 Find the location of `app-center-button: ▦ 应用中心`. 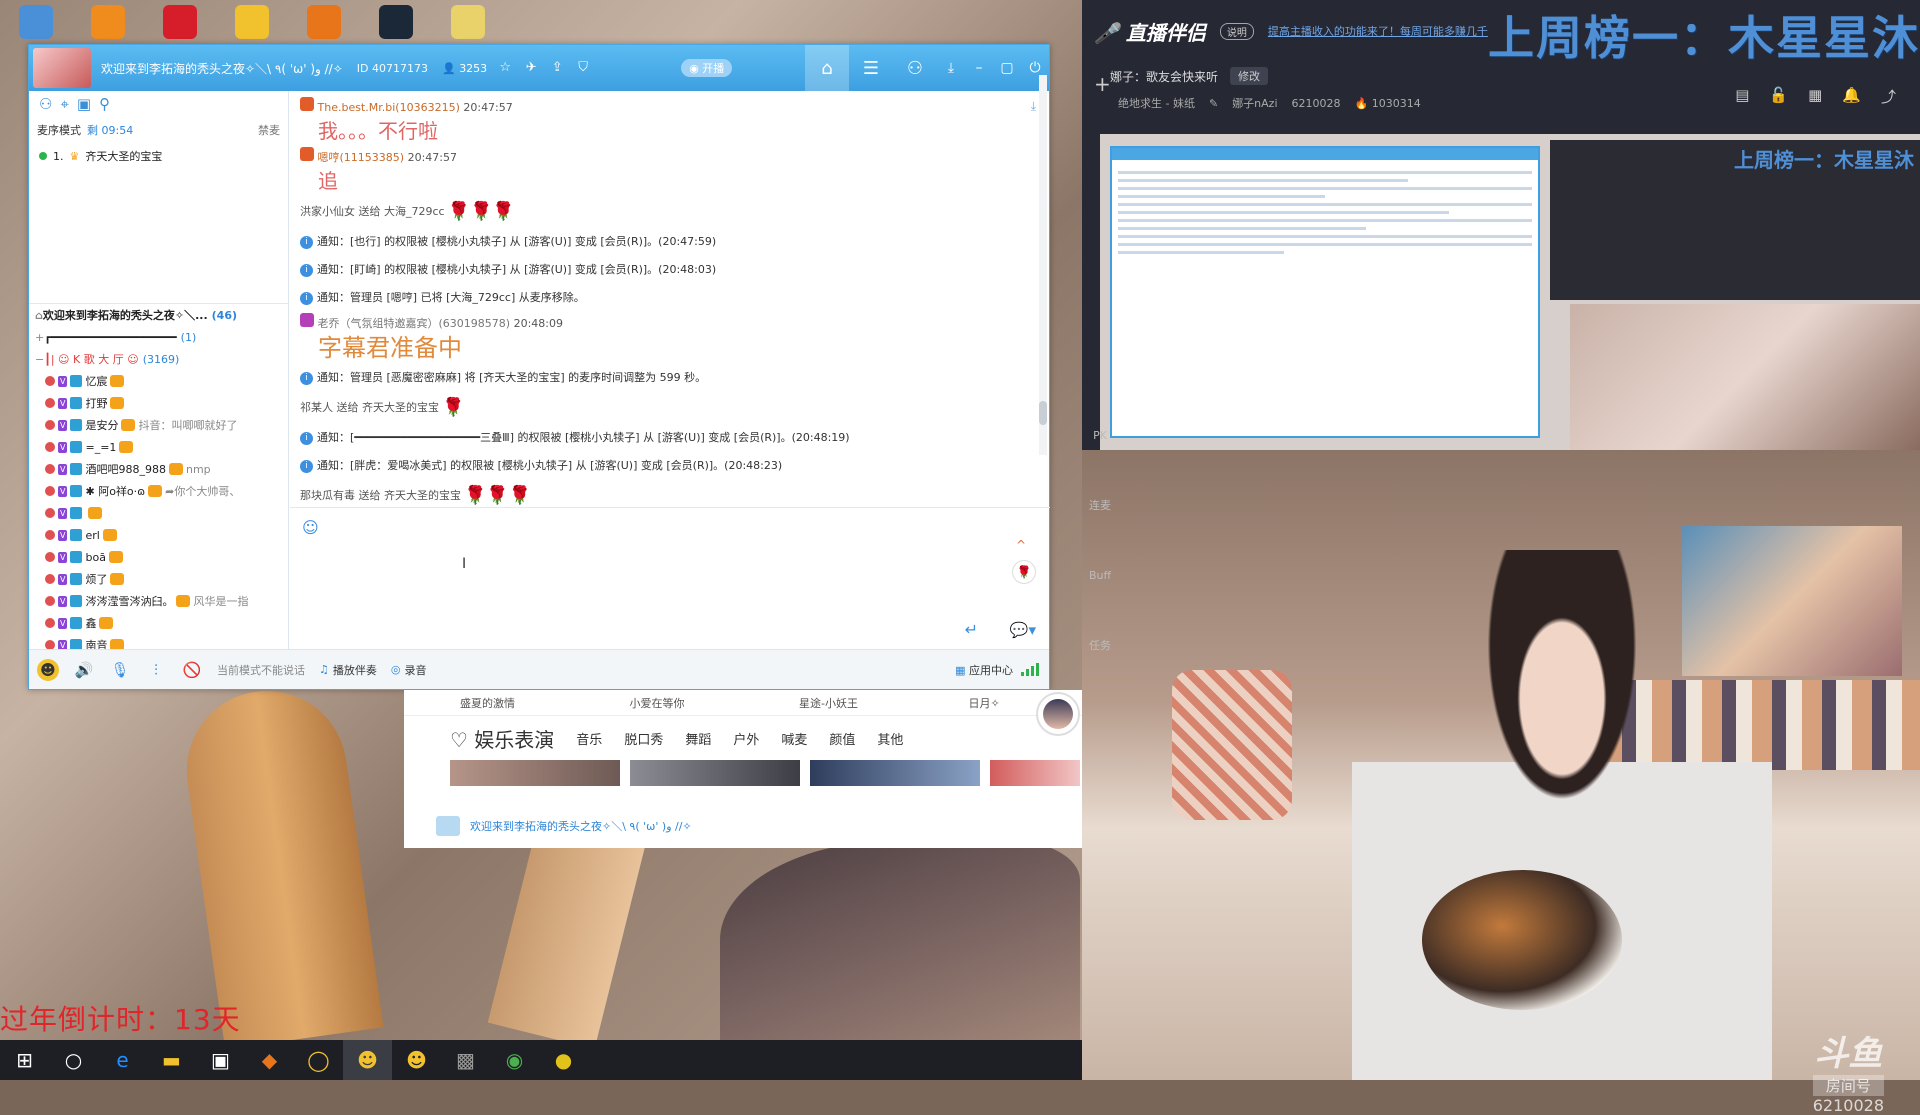

app-center-button: ▦ 应用中心 is located at coordinates (984, 670).